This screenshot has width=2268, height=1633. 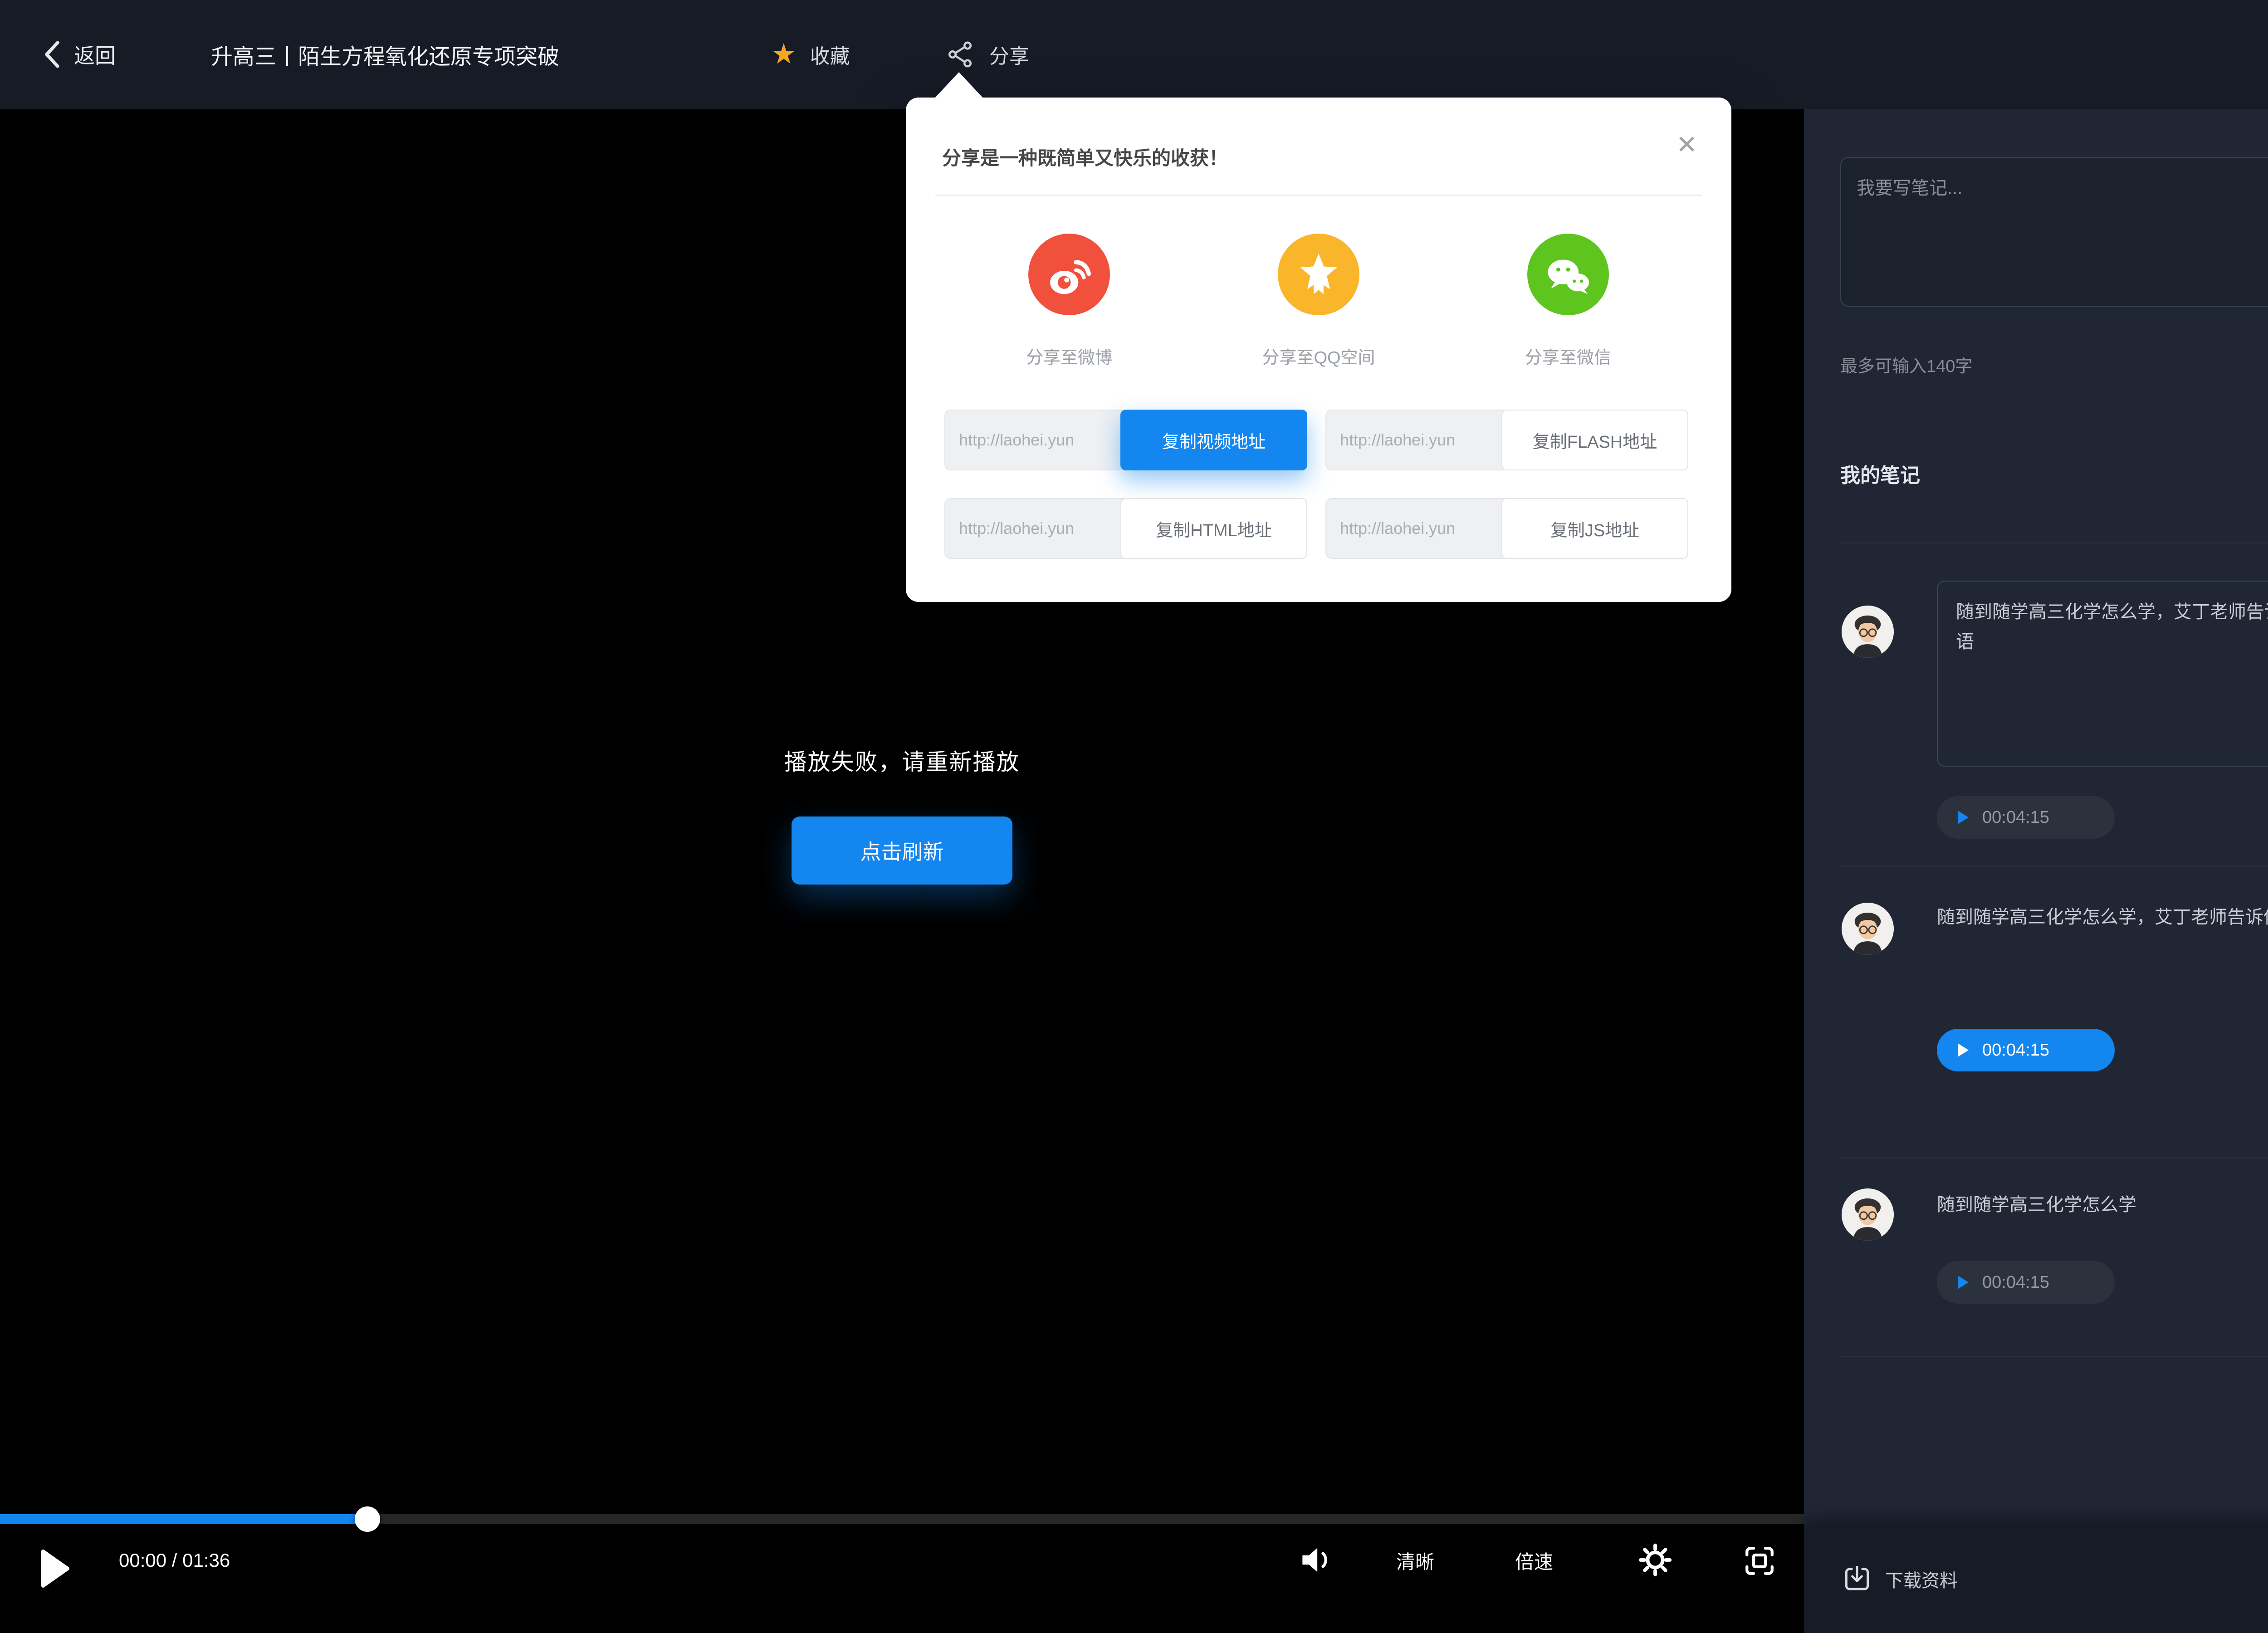 I want to click on note-edit-box: 随到随学高三化学怎么学，艾丁老师告诉你如何学好高三英语, so click(x=2102, y=674).